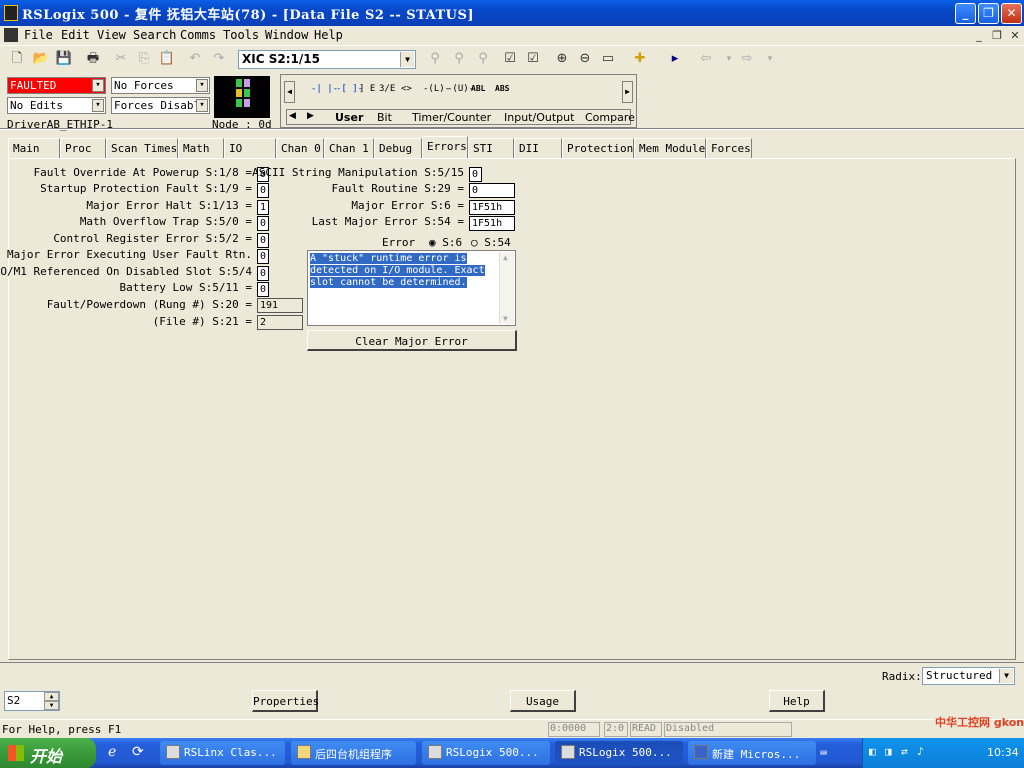 This screenshot has height=768, width=1024. Describe the element at coordinates (327, 59) in the screenshot. I see `address-combo: XIC S2:1/15 ▼` at that location.